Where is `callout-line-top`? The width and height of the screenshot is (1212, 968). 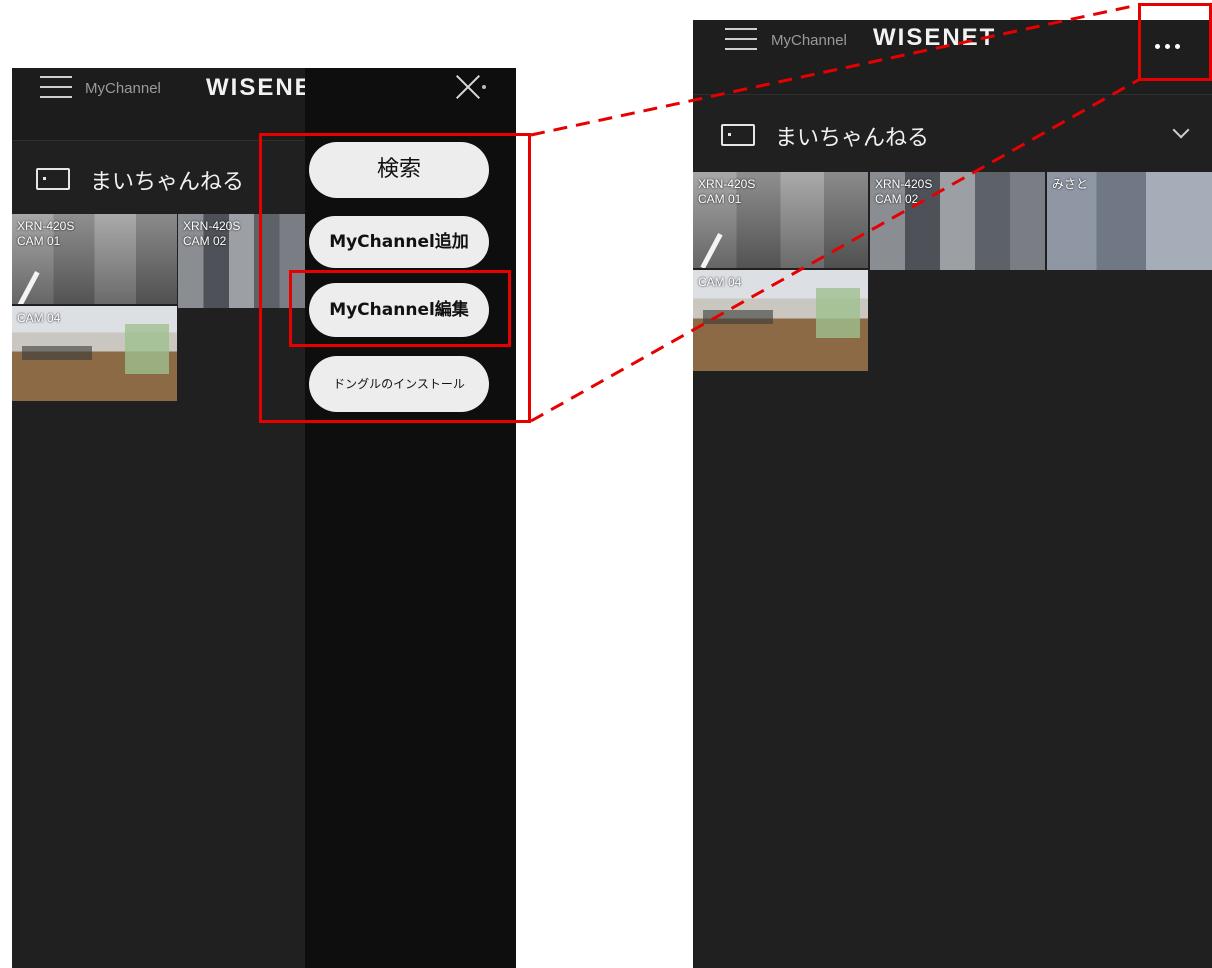 callout-line-top is located at coordinates (834, 70).